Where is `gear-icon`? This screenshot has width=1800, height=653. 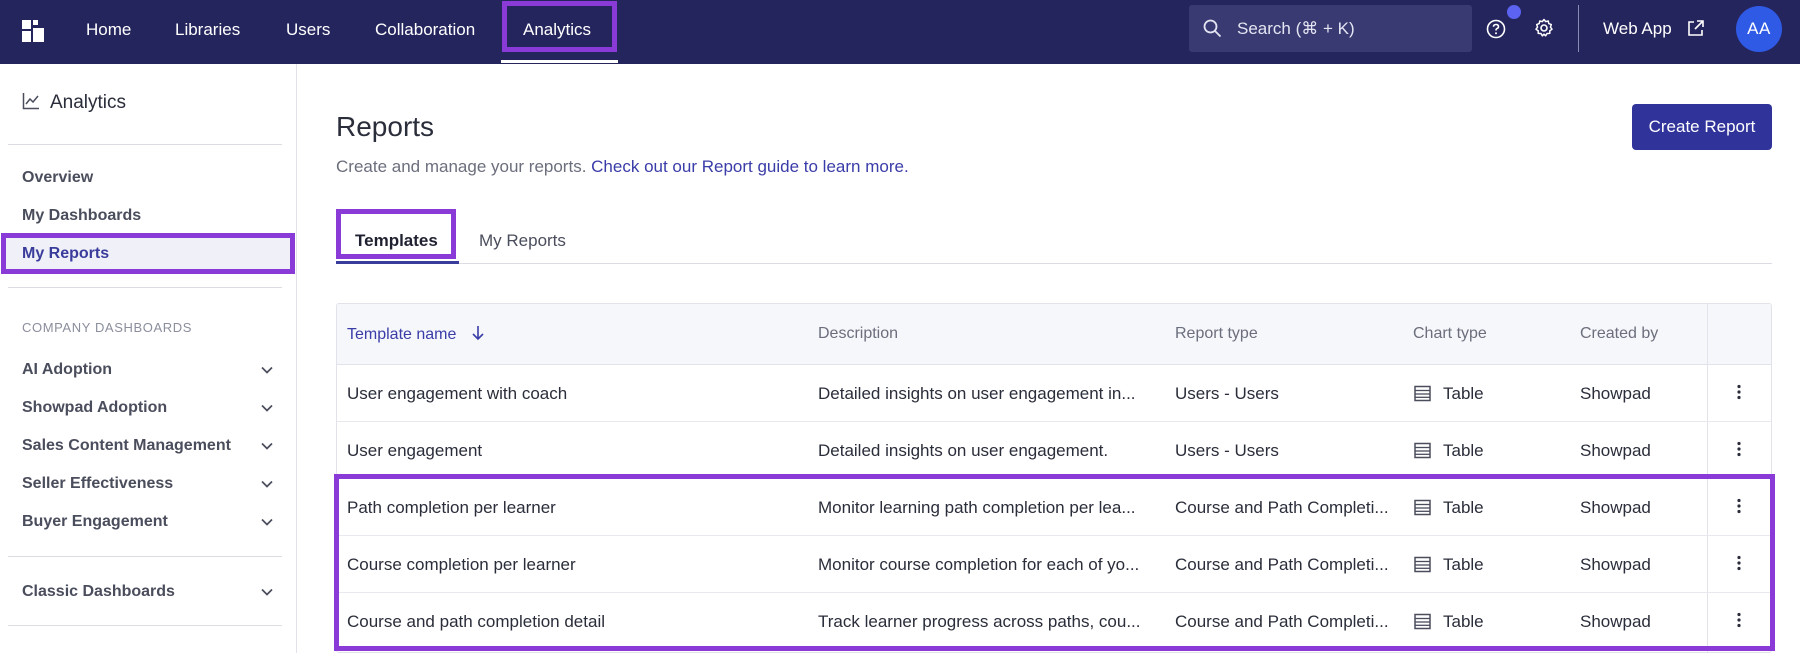
gear-icon is located at coordinates (1544, 28).